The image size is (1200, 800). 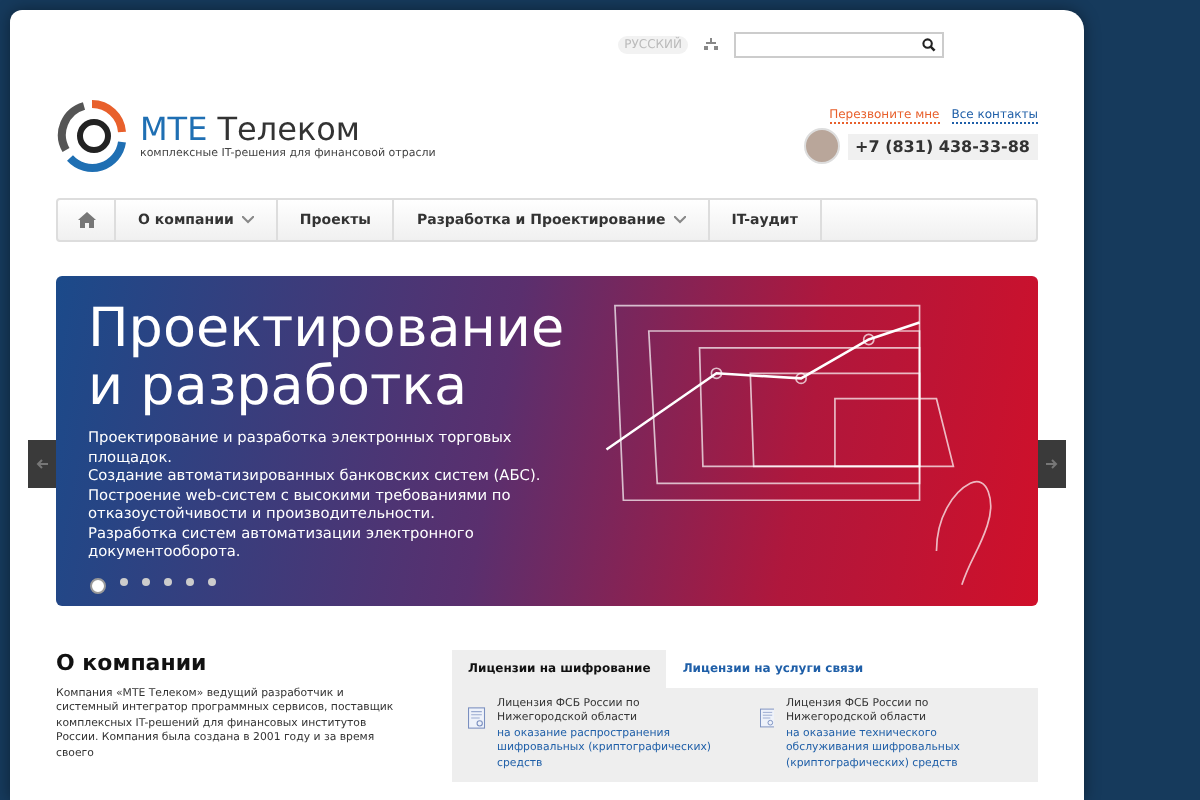 I want to click on avatar-placeholder, so click(x=821, y=146).